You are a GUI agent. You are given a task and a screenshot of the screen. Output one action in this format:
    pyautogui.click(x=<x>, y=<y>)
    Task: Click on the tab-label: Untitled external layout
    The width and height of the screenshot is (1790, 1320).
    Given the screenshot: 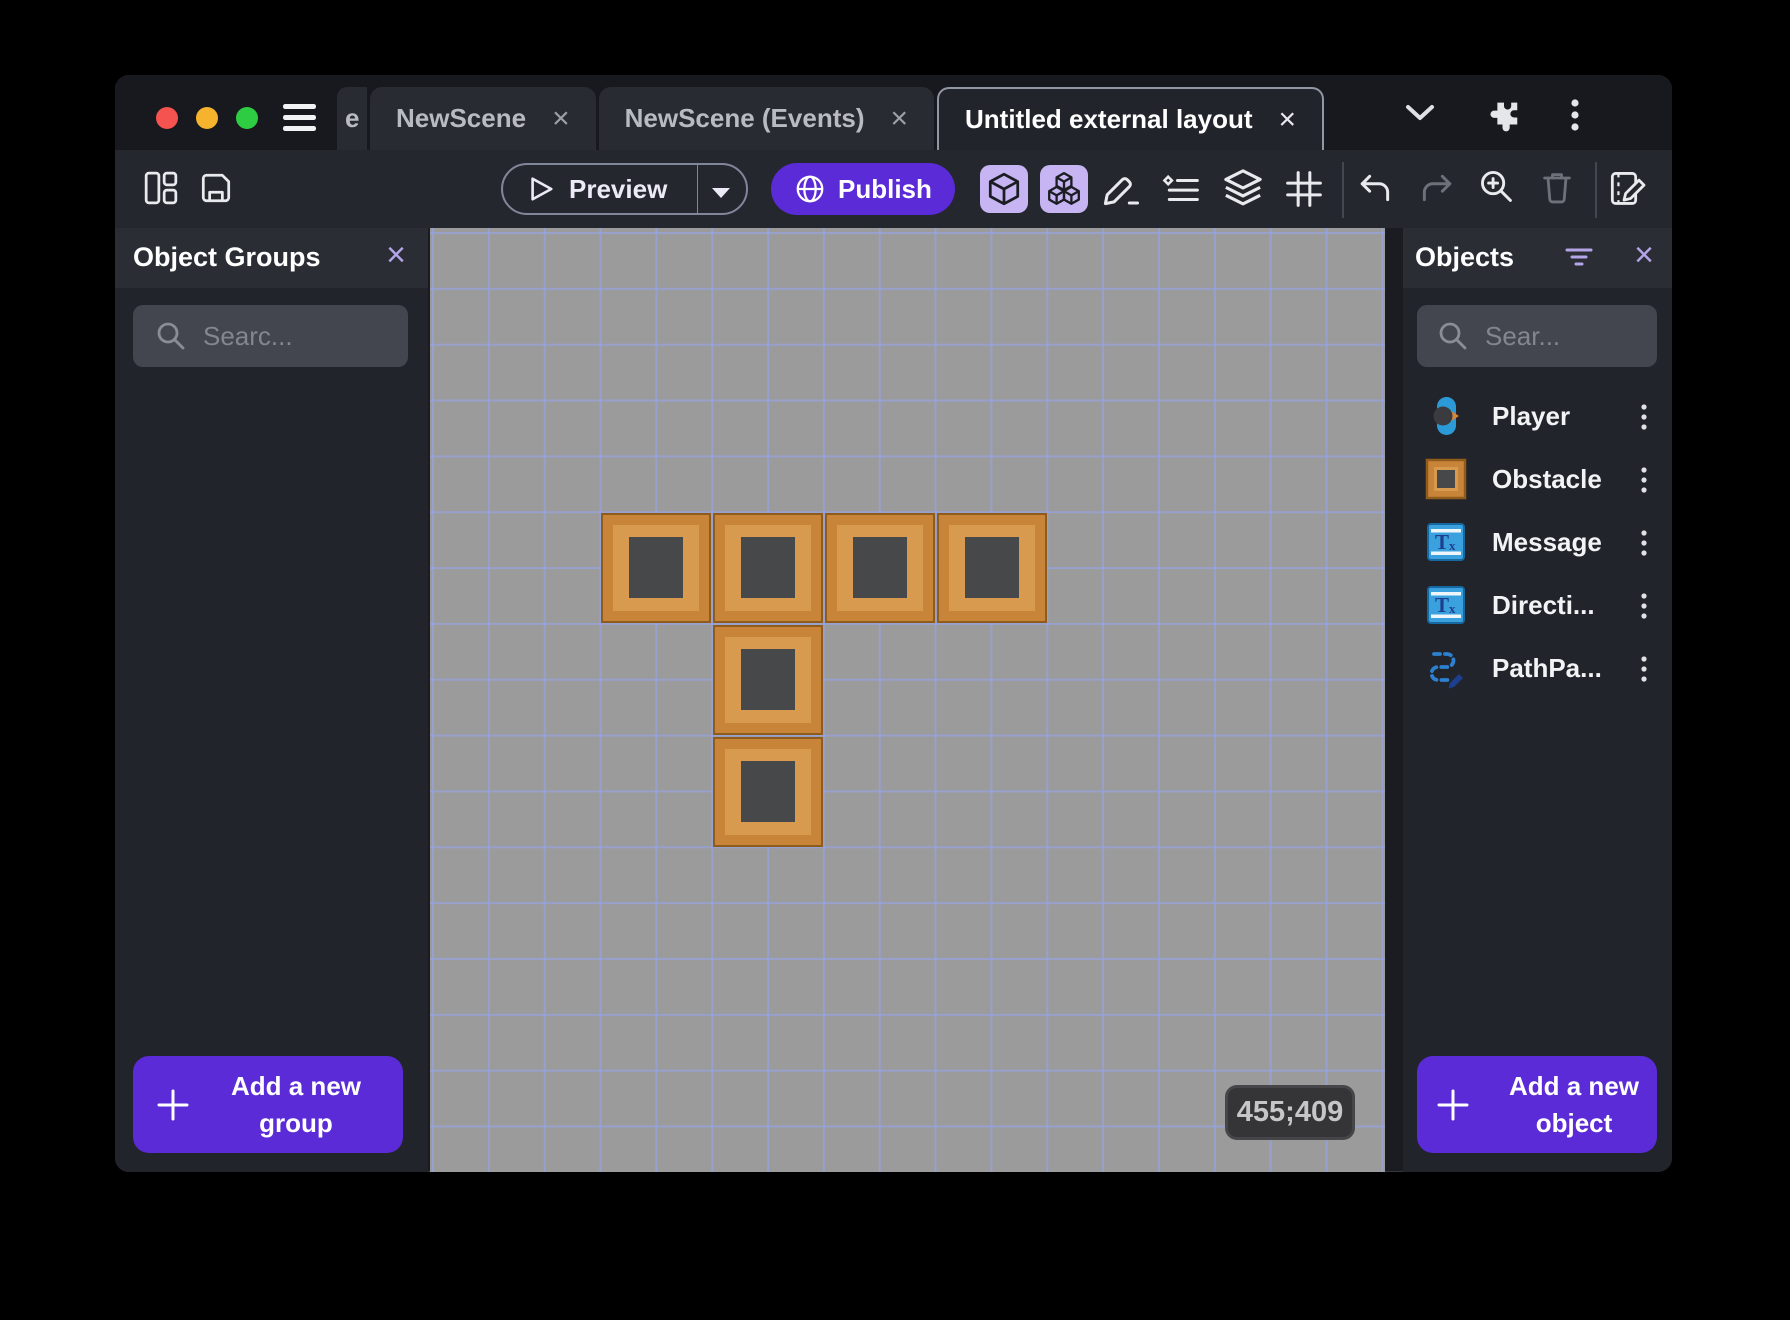 What is the action you would take?
    pyautogui.click(x=1109, y=119)
    